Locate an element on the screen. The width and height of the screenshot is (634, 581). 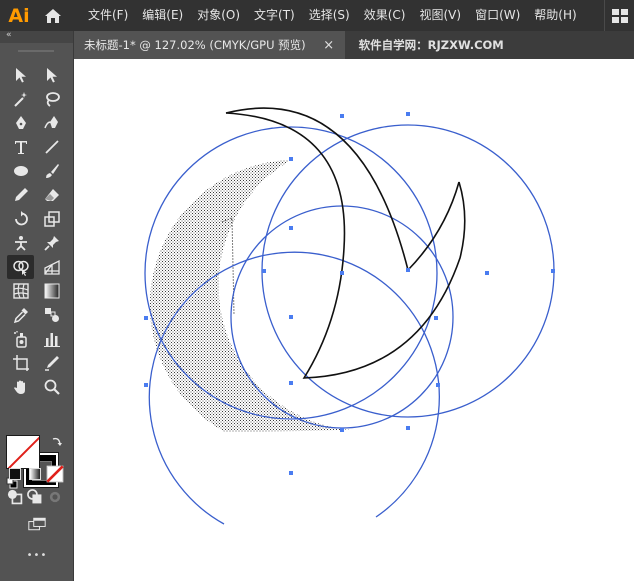
direct-selection-tool is located at coordinates (52, 75).